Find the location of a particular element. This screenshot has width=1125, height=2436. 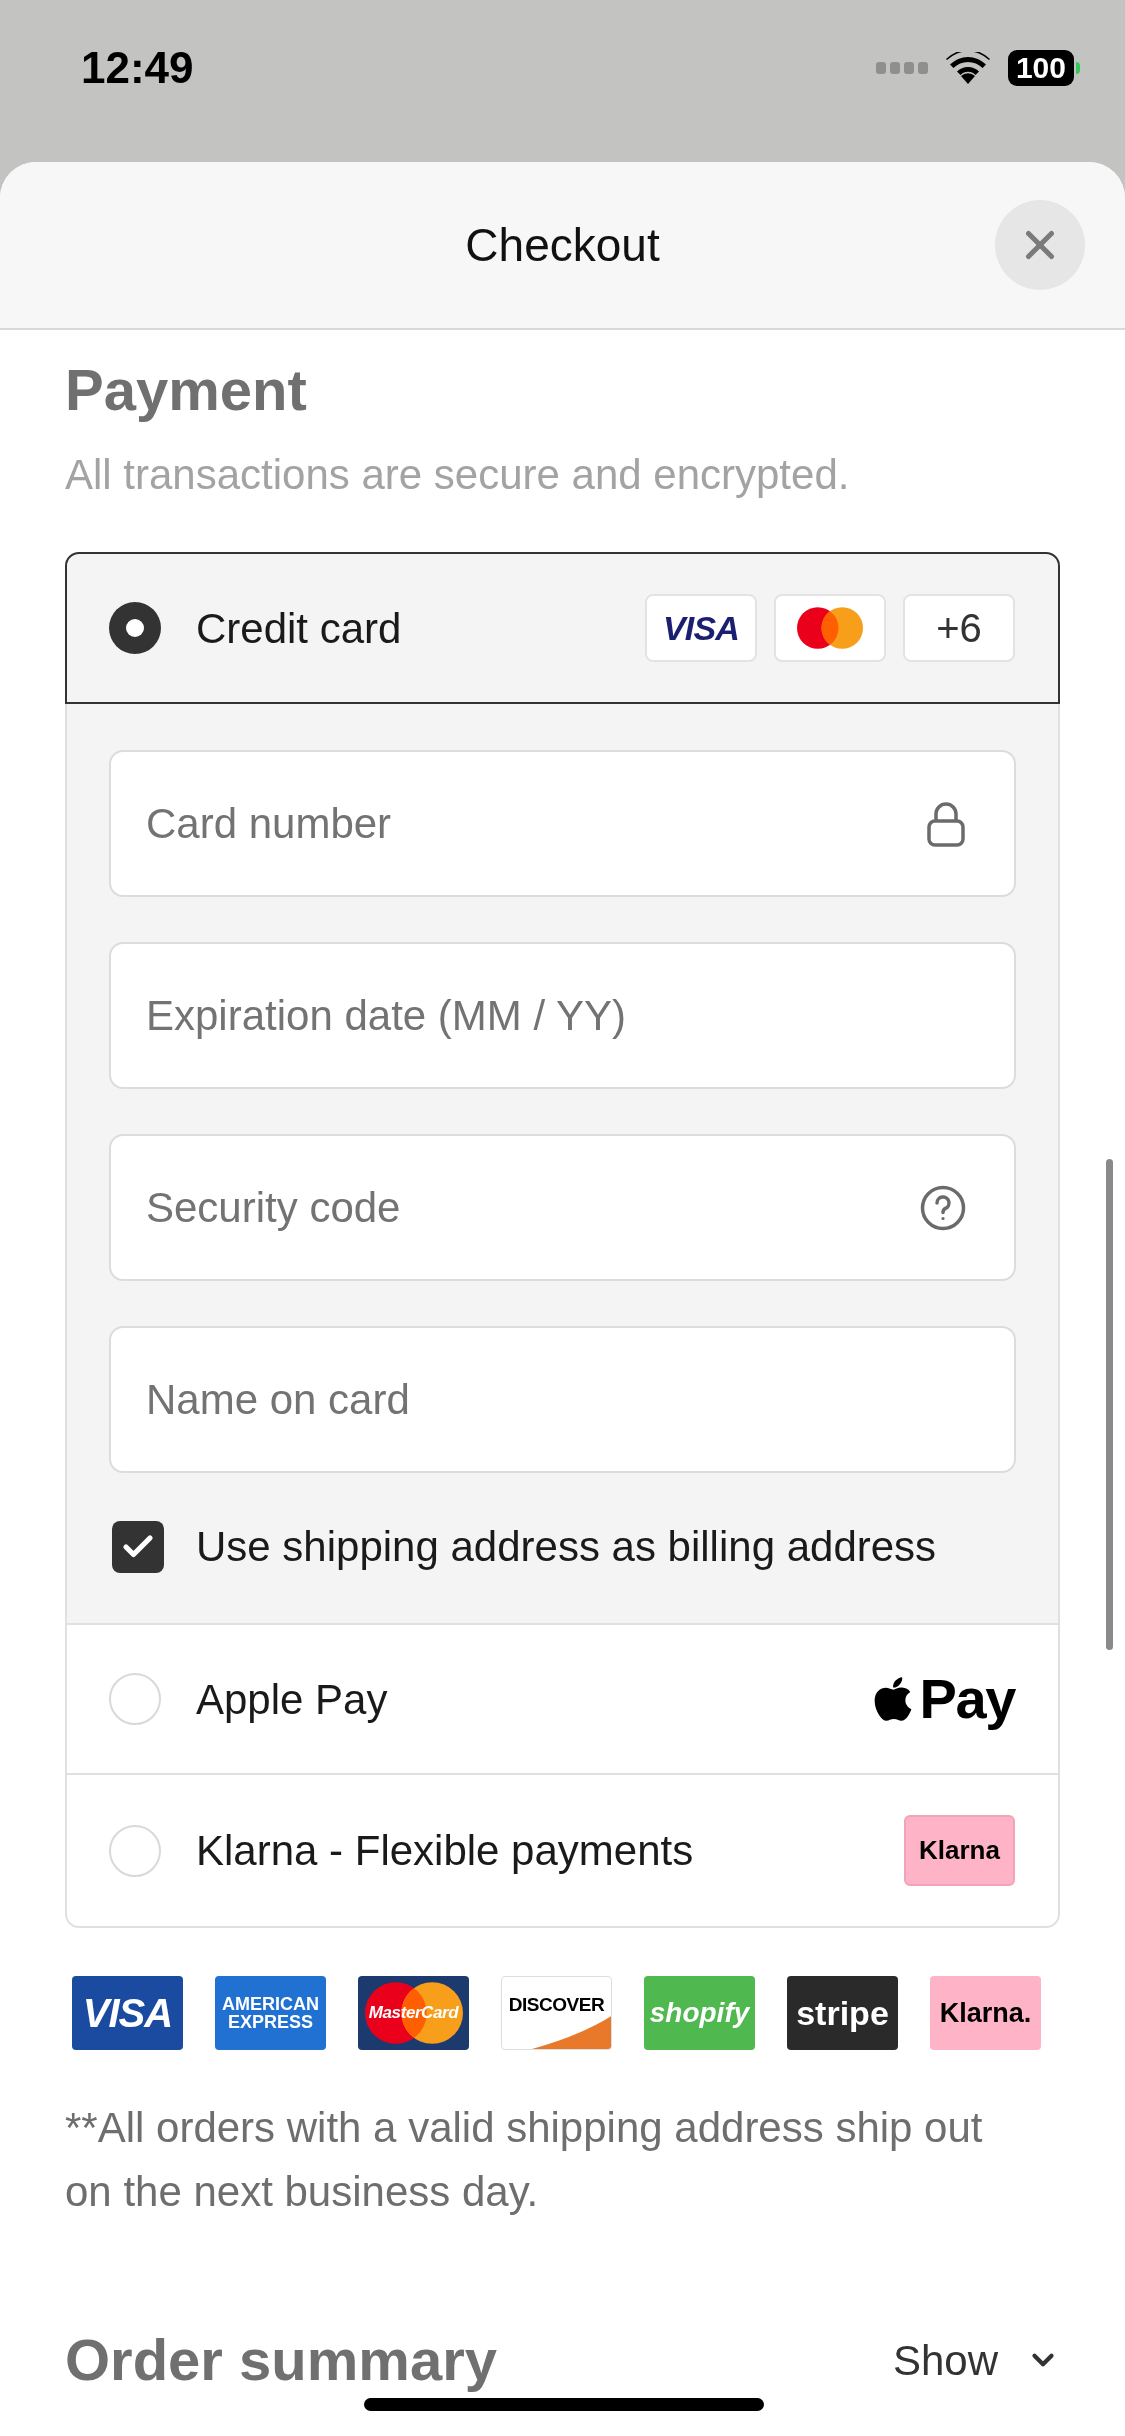

discover-logo: DISCOVER is located at coordinates (556, 2013).